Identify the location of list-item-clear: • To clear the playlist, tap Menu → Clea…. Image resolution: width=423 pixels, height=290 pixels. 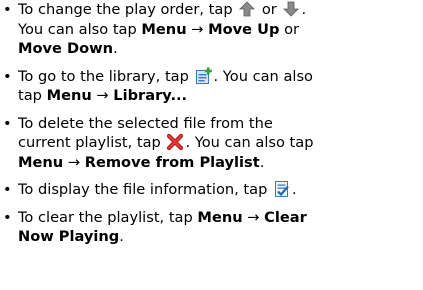
(155, 227).